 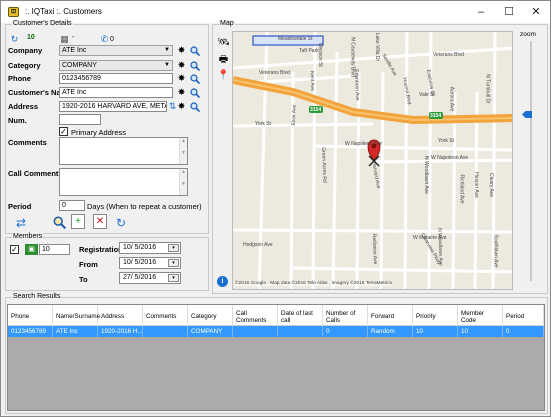 I want to click on registration-date-picker: 10/ 5/2016 ▾, so click(x=150, y=248).